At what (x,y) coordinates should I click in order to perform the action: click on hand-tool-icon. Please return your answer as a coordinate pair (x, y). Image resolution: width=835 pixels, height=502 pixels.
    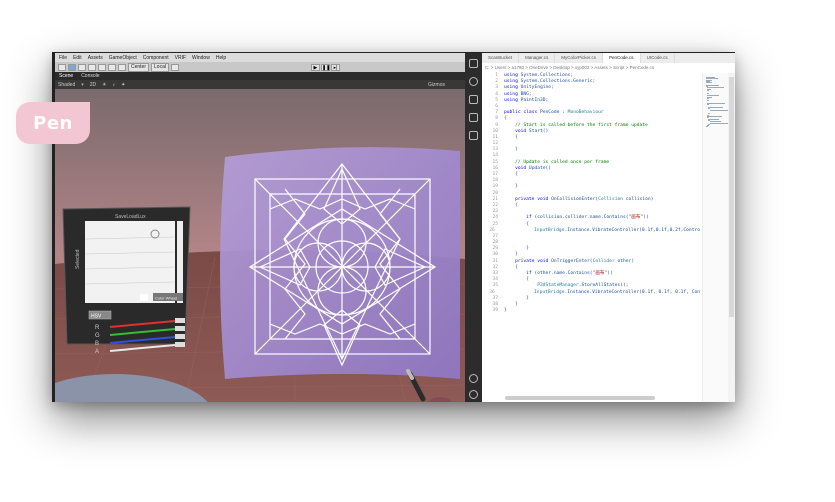
    Looking at the image, I should click on (62, 67).